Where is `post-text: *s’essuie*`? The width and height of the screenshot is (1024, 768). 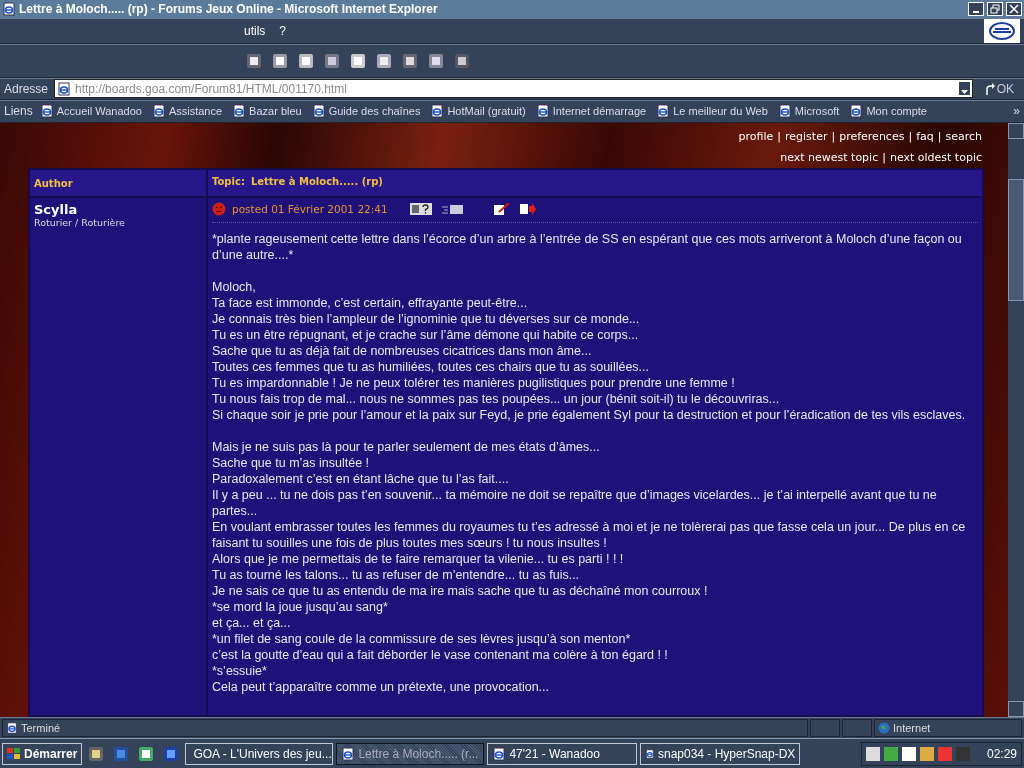
post-text: *s’essuie* is located at coordinates (240, 671).